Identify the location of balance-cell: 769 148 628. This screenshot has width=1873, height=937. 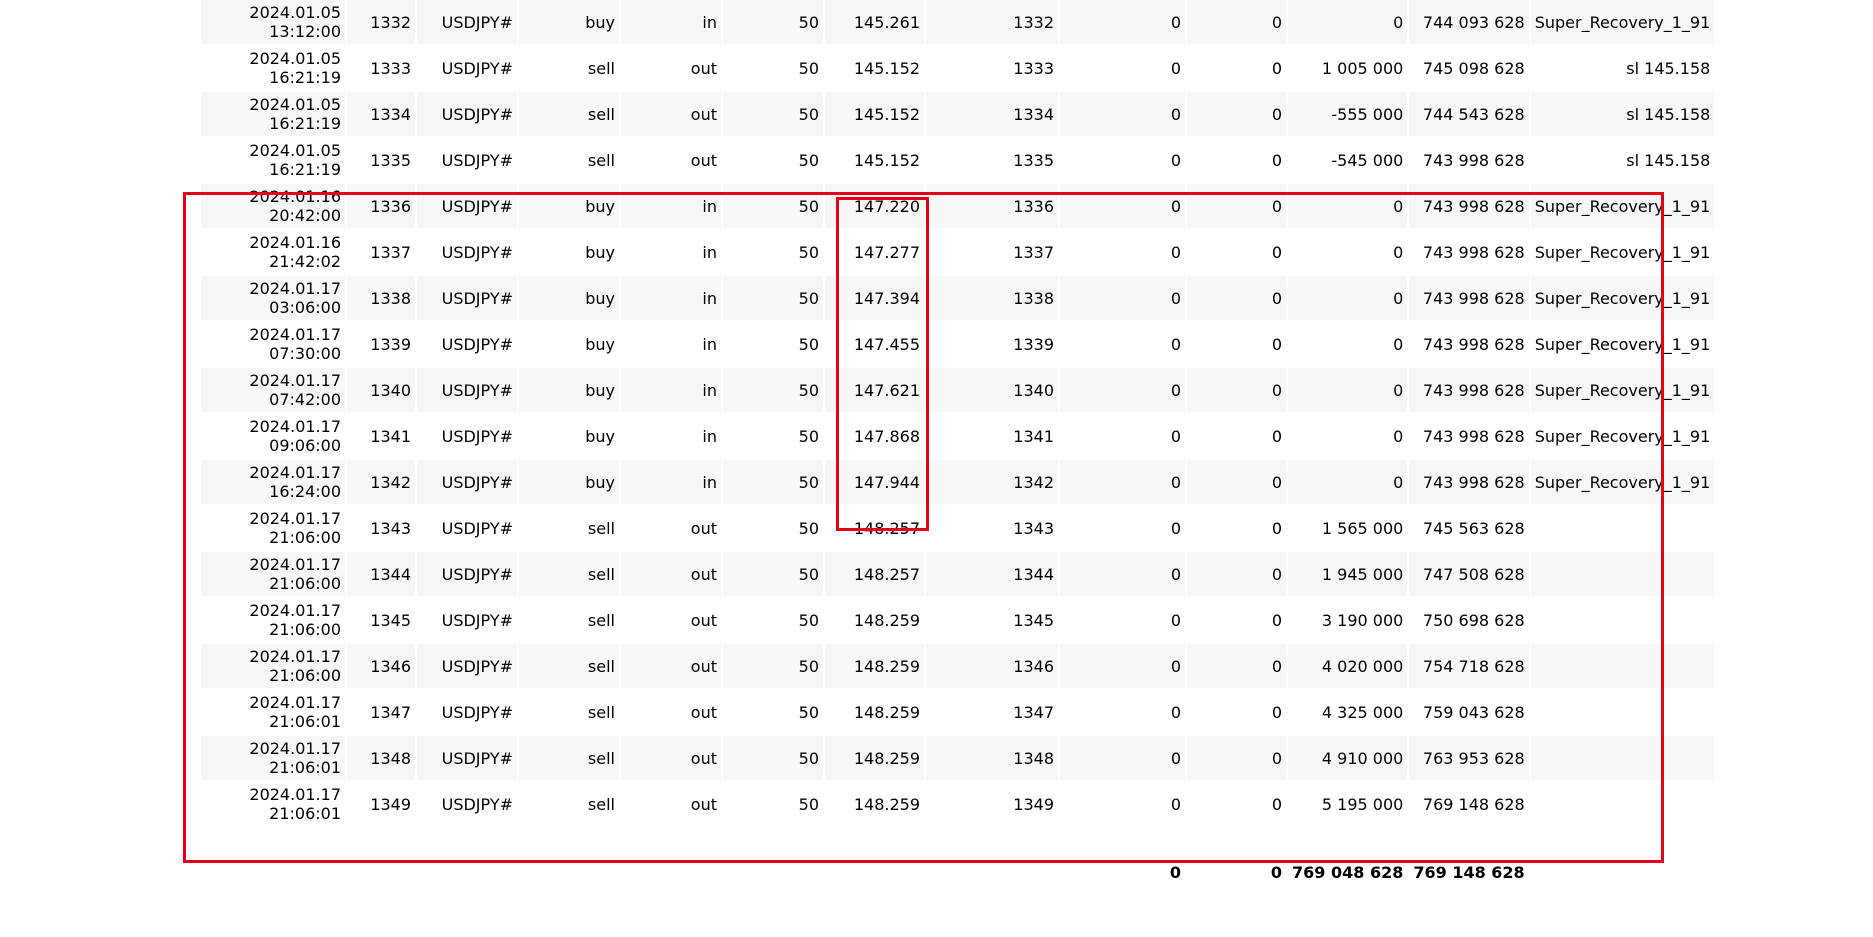
(1469, 804).